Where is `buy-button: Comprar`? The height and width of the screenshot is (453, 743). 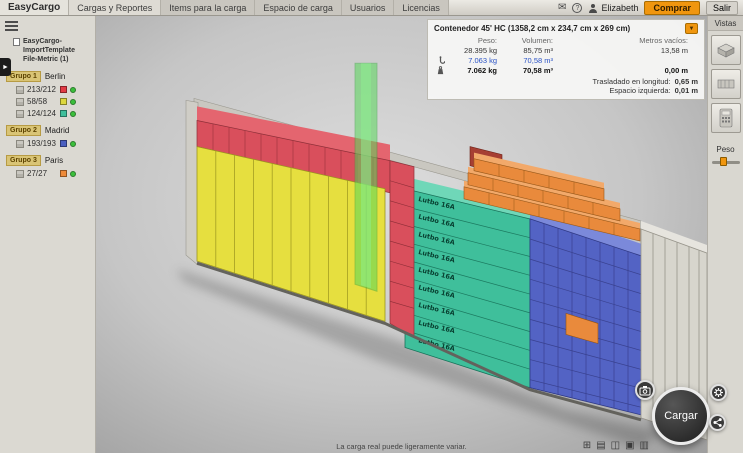
buy-button: Comprar is located at coordinates (672, 7).